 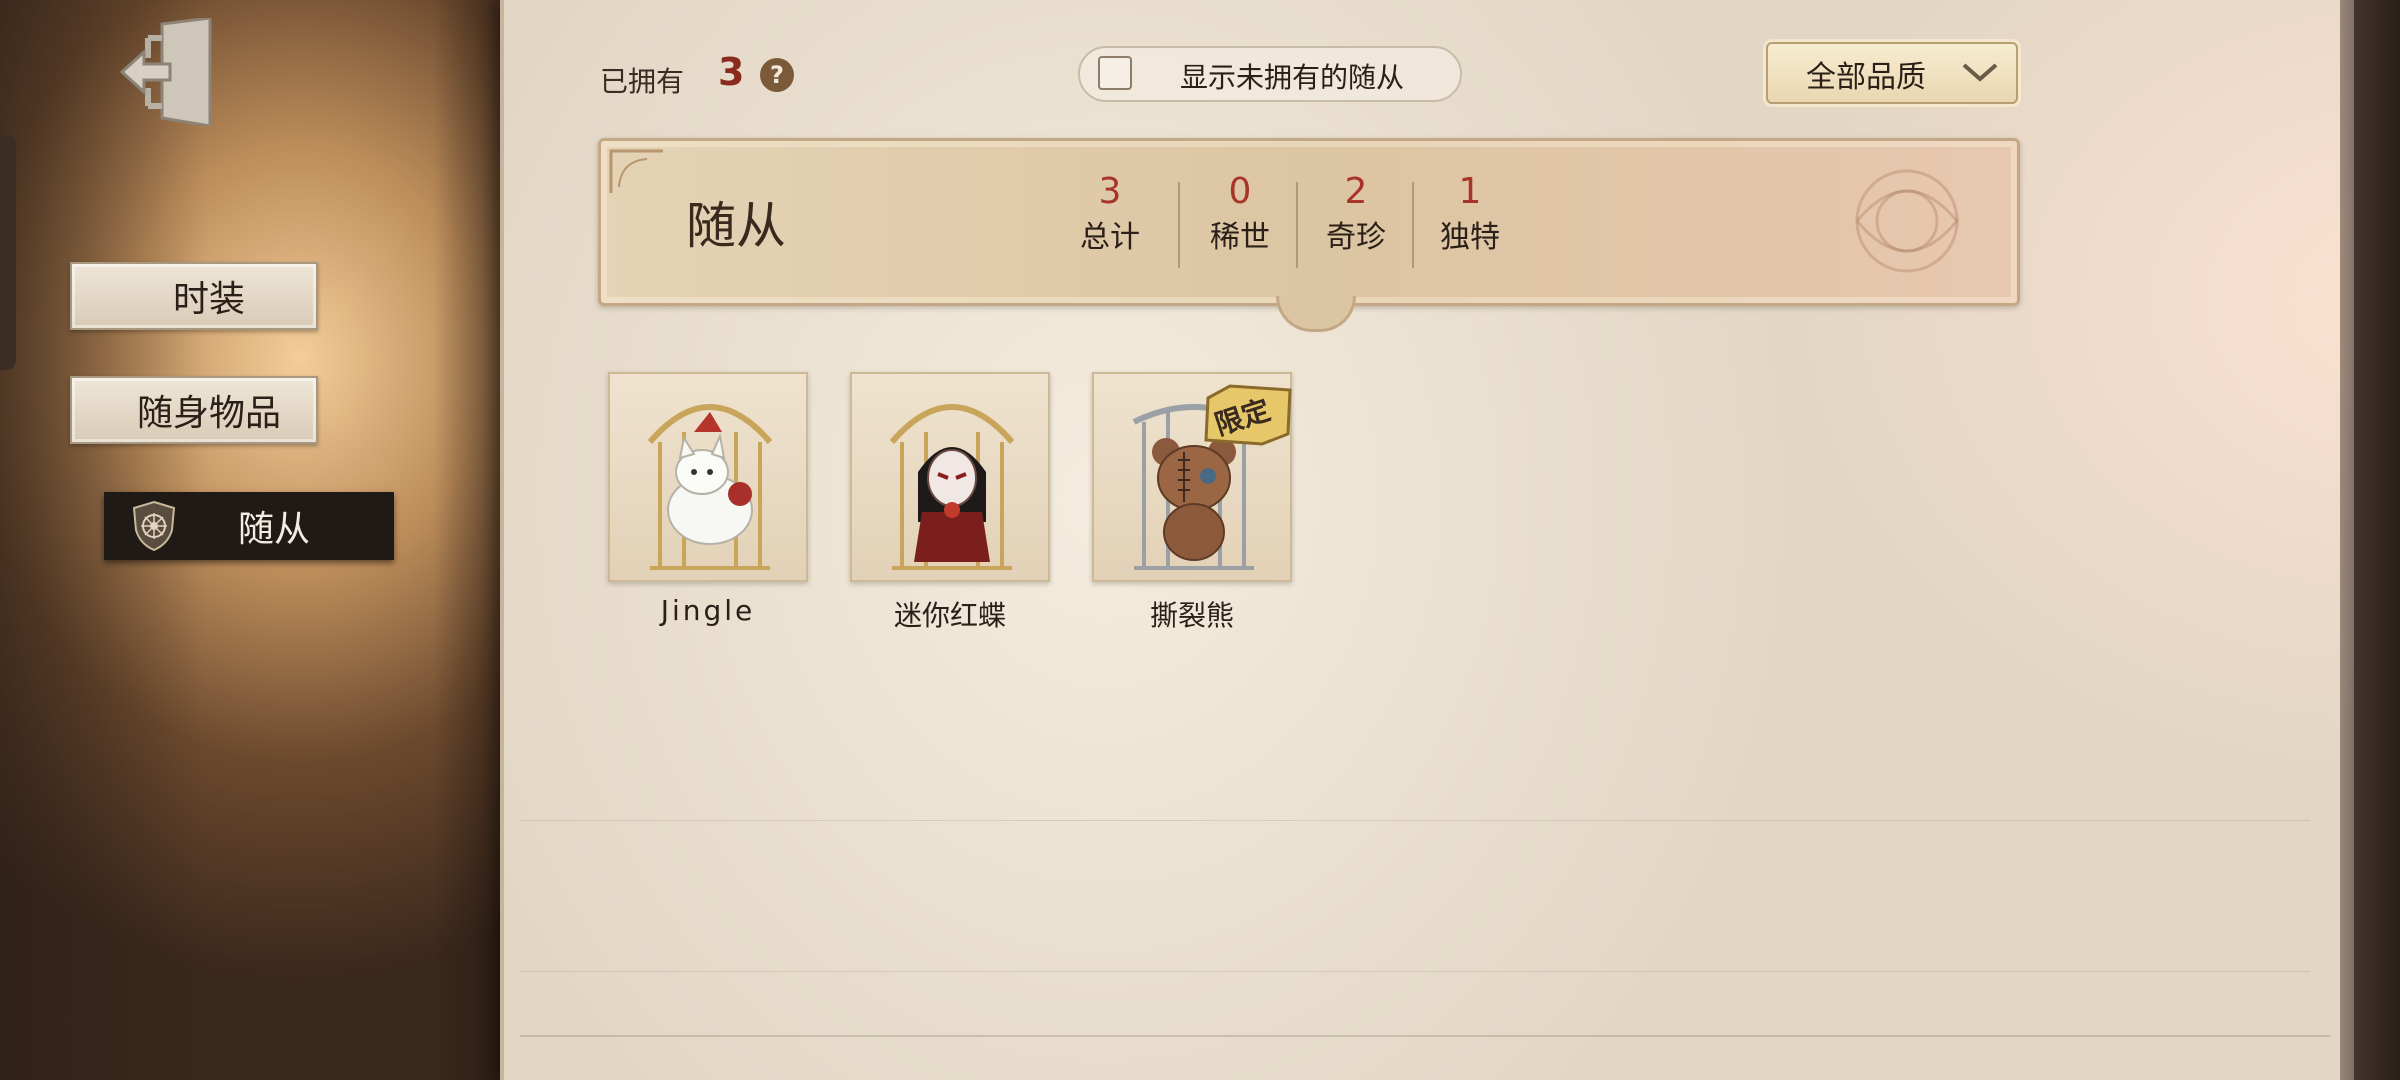 I want to click on paper-grid-lines, so click(x=1415, y=896).